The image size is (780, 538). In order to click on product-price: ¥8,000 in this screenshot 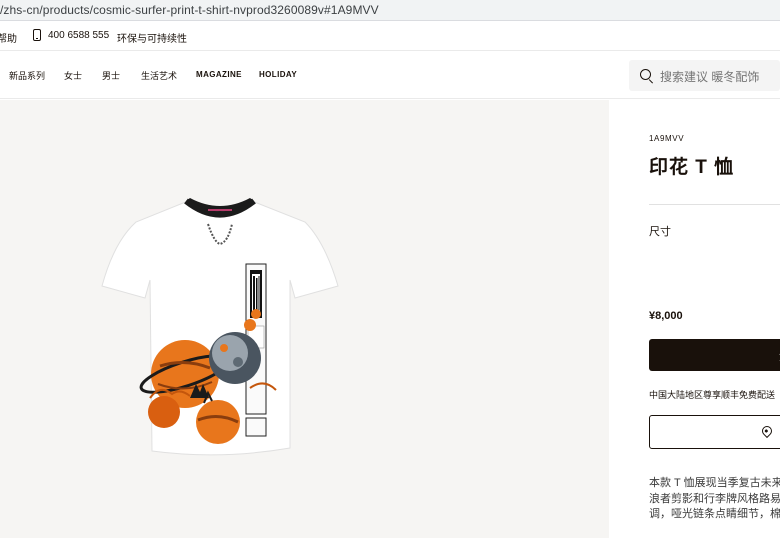, I will do `click(666, 316)`.